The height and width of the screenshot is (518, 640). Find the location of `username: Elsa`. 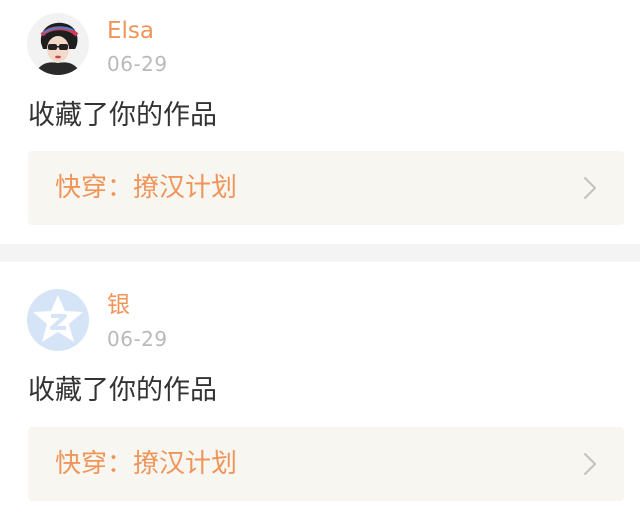

username: Elsa is located at coordinates (130, 31).